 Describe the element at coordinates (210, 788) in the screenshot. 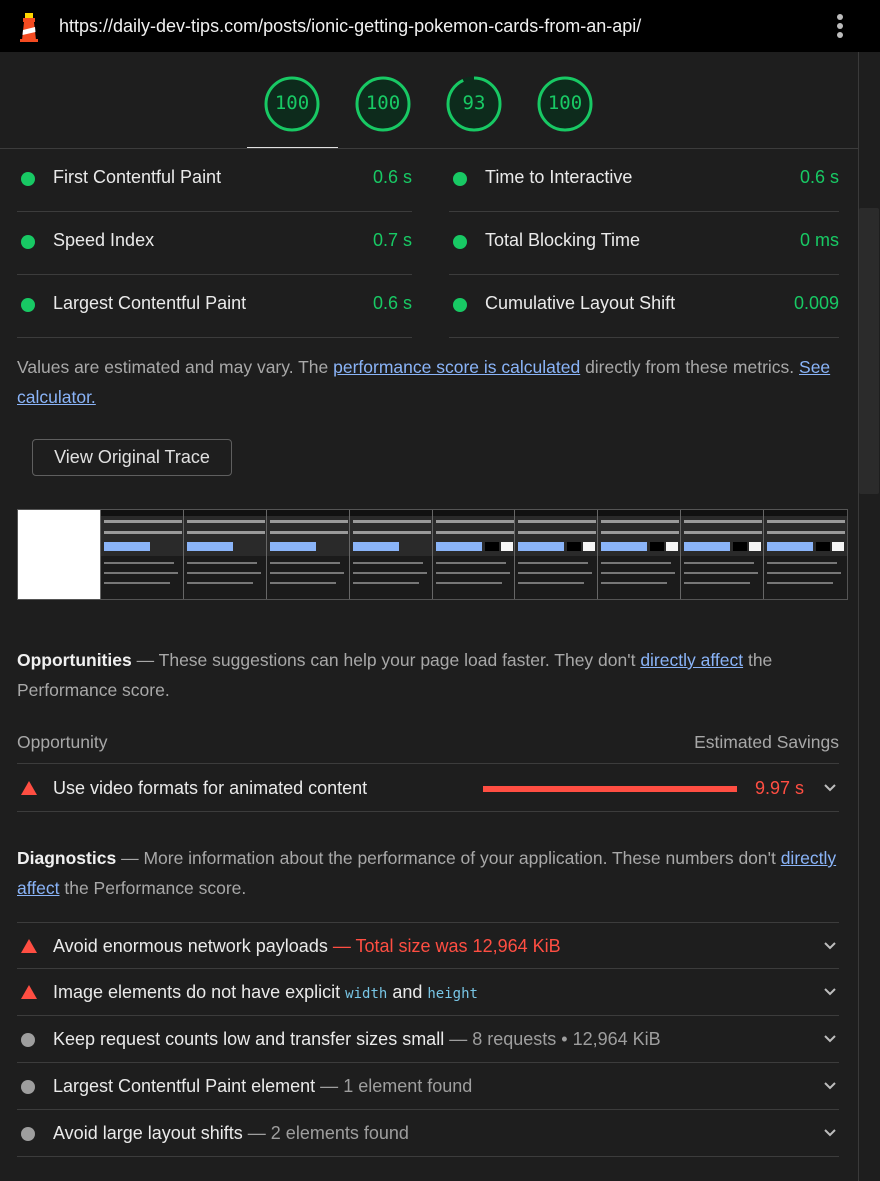

I see `audit-title: Use video formats for animated content` at that location.